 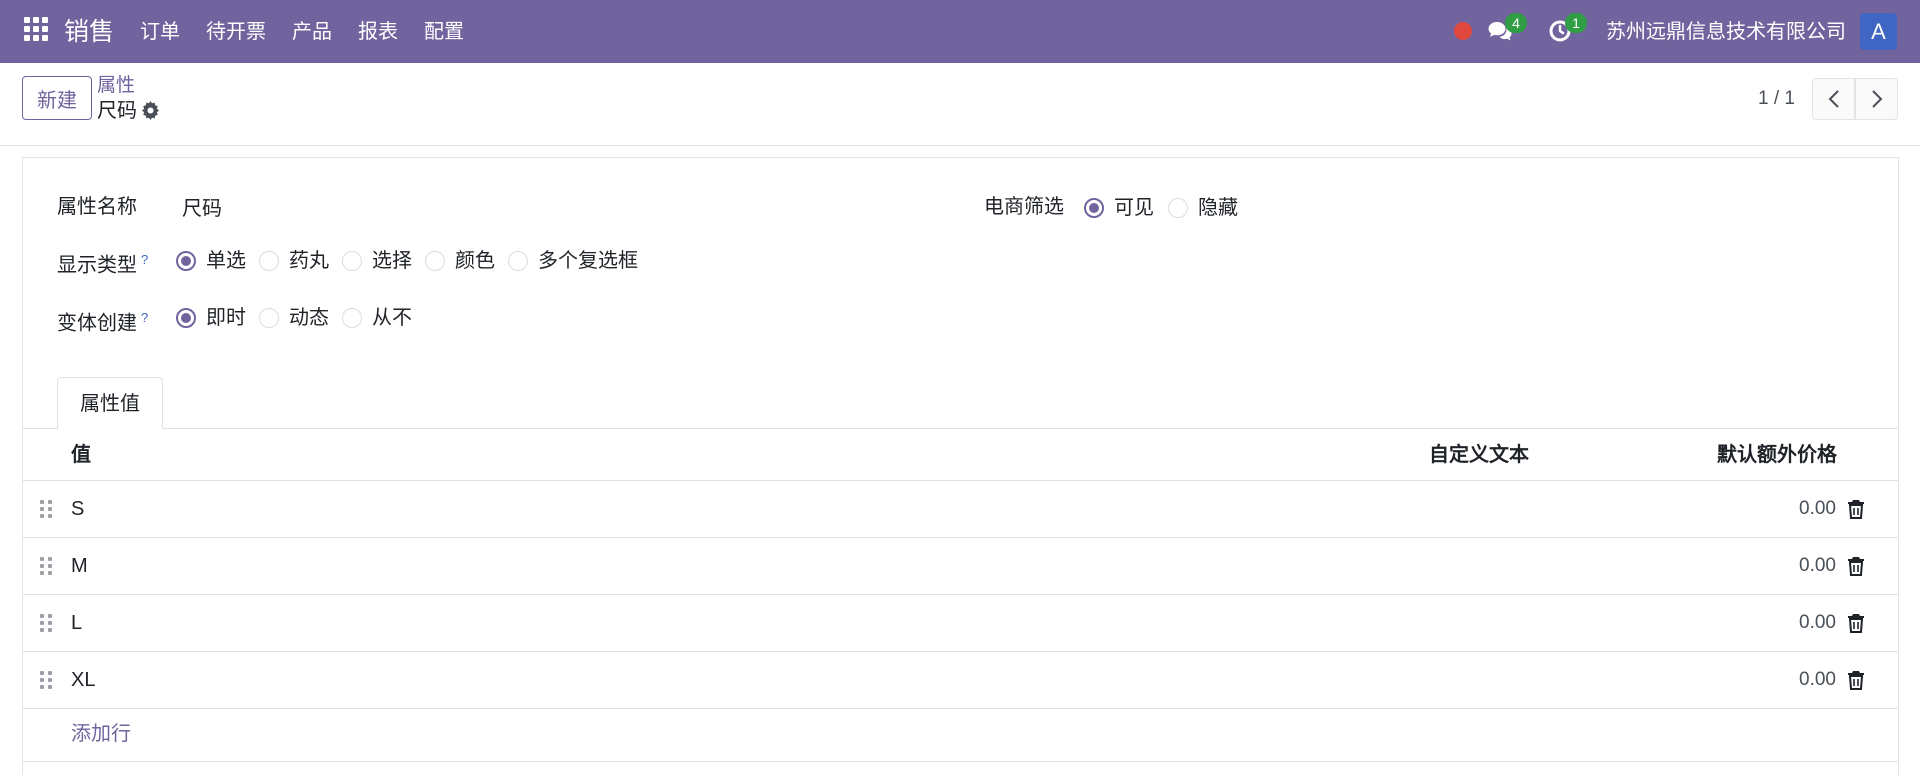 What do you see at coordinates (309, 318) in the screenshot?
I see `radio-label: 动态` at bounding box center [309, 318].